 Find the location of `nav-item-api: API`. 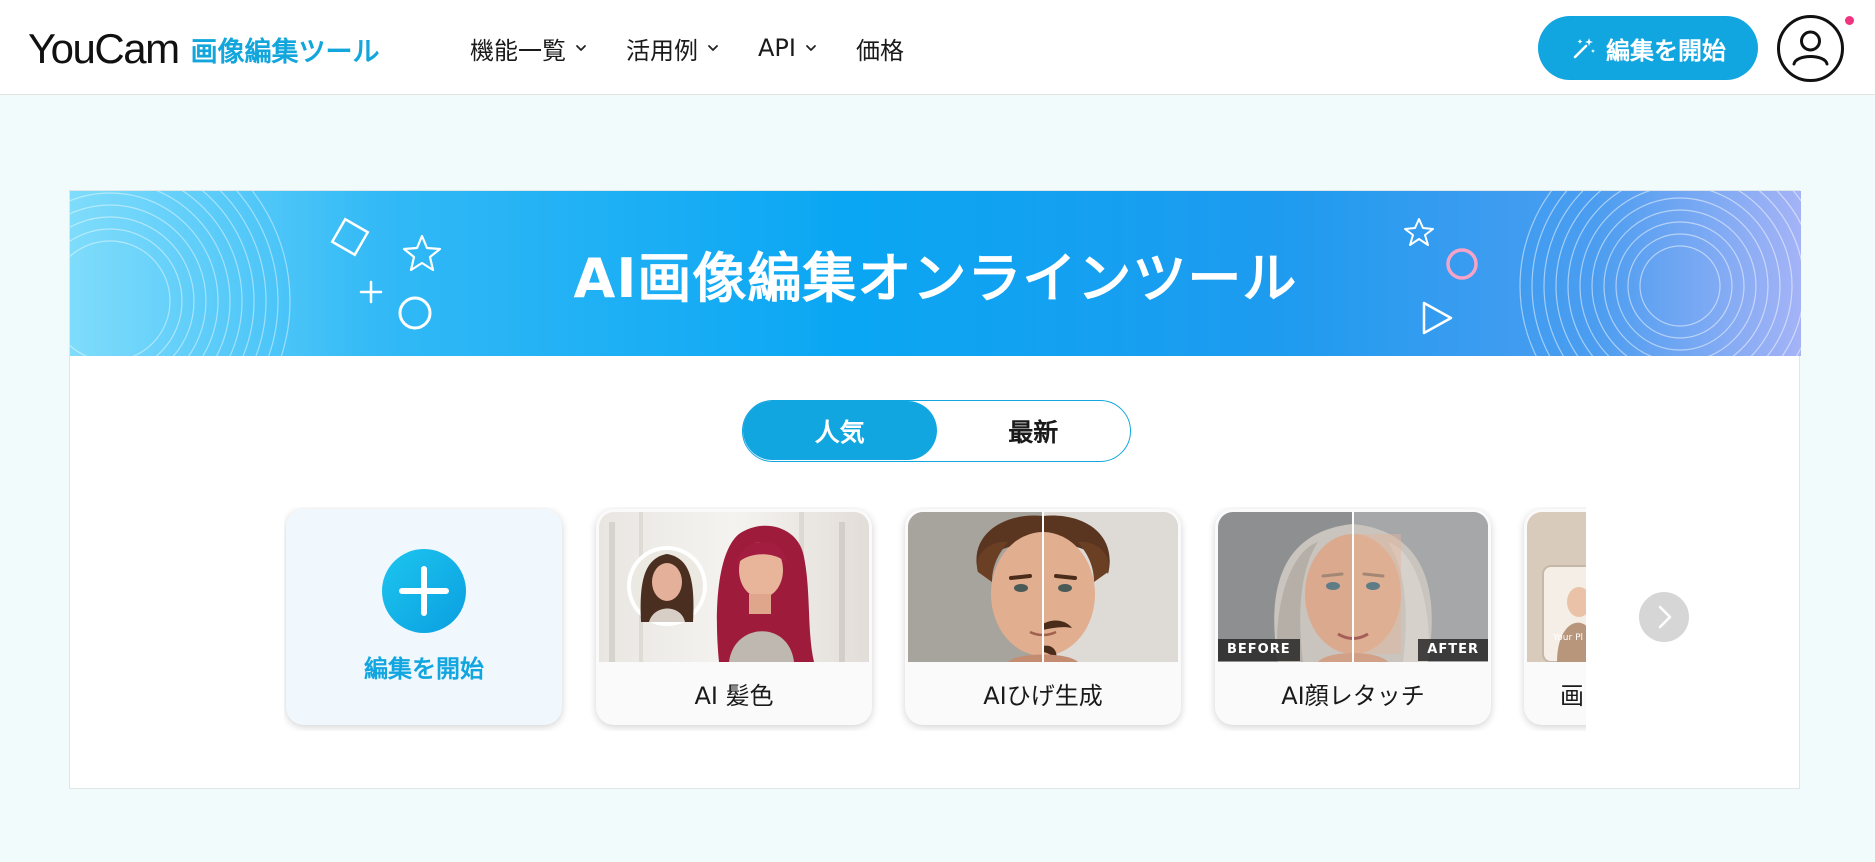

nav-item-api: API is located at coordinates (788, 48).